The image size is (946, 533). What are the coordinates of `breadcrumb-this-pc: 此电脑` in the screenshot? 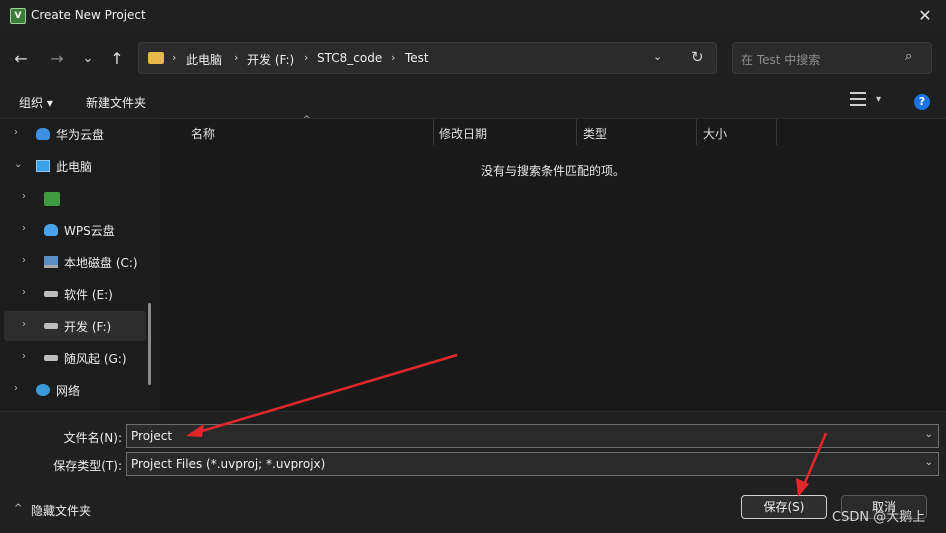 It's located at (204, 59).